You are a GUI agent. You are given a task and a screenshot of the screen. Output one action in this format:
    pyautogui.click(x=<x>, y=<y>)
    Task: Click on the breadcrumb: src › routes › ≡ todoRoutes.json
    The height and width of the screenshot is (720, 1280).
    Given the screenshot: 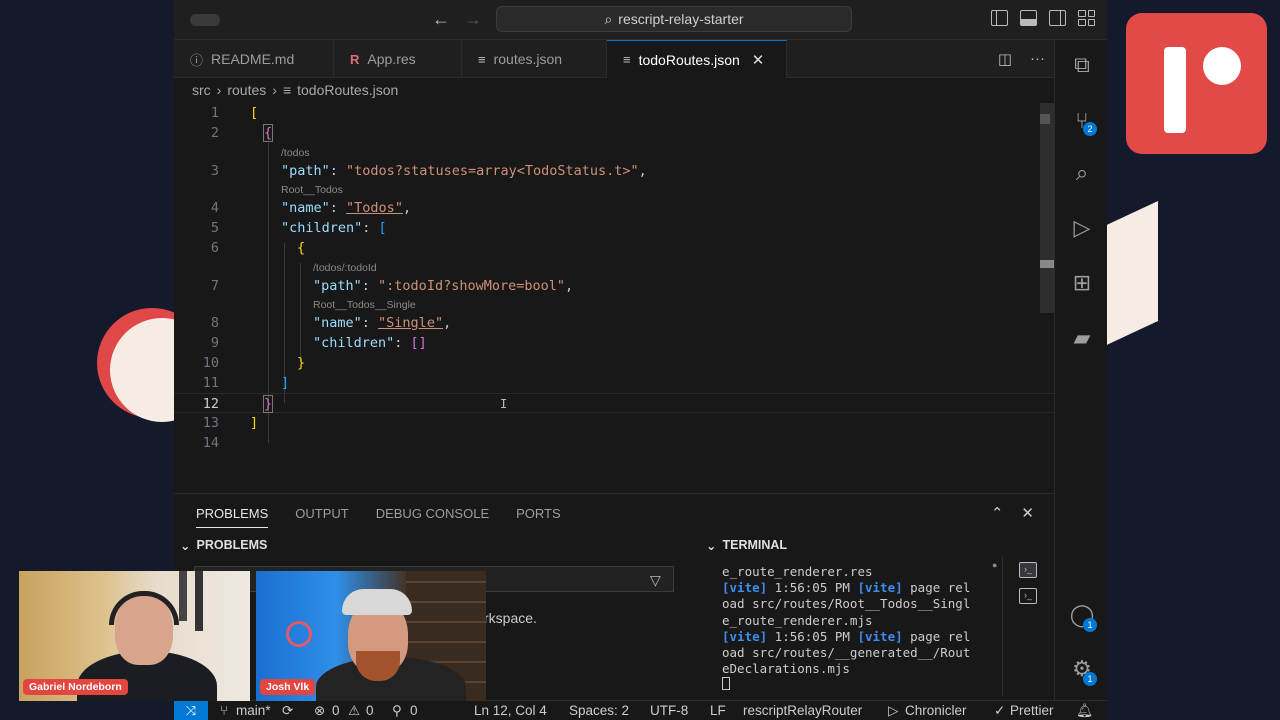 What is the action you would take?
    pyautogui.click(x=295, y=90)
    